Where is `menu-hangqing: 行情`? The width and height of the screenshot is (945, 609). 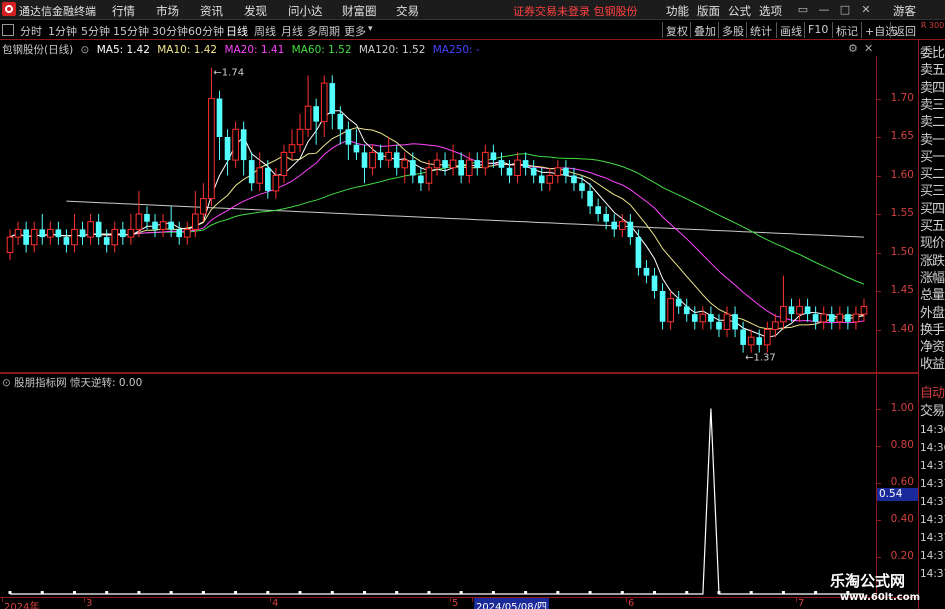
menu-hangqing: 行情 is located at coordinates (123, 11).